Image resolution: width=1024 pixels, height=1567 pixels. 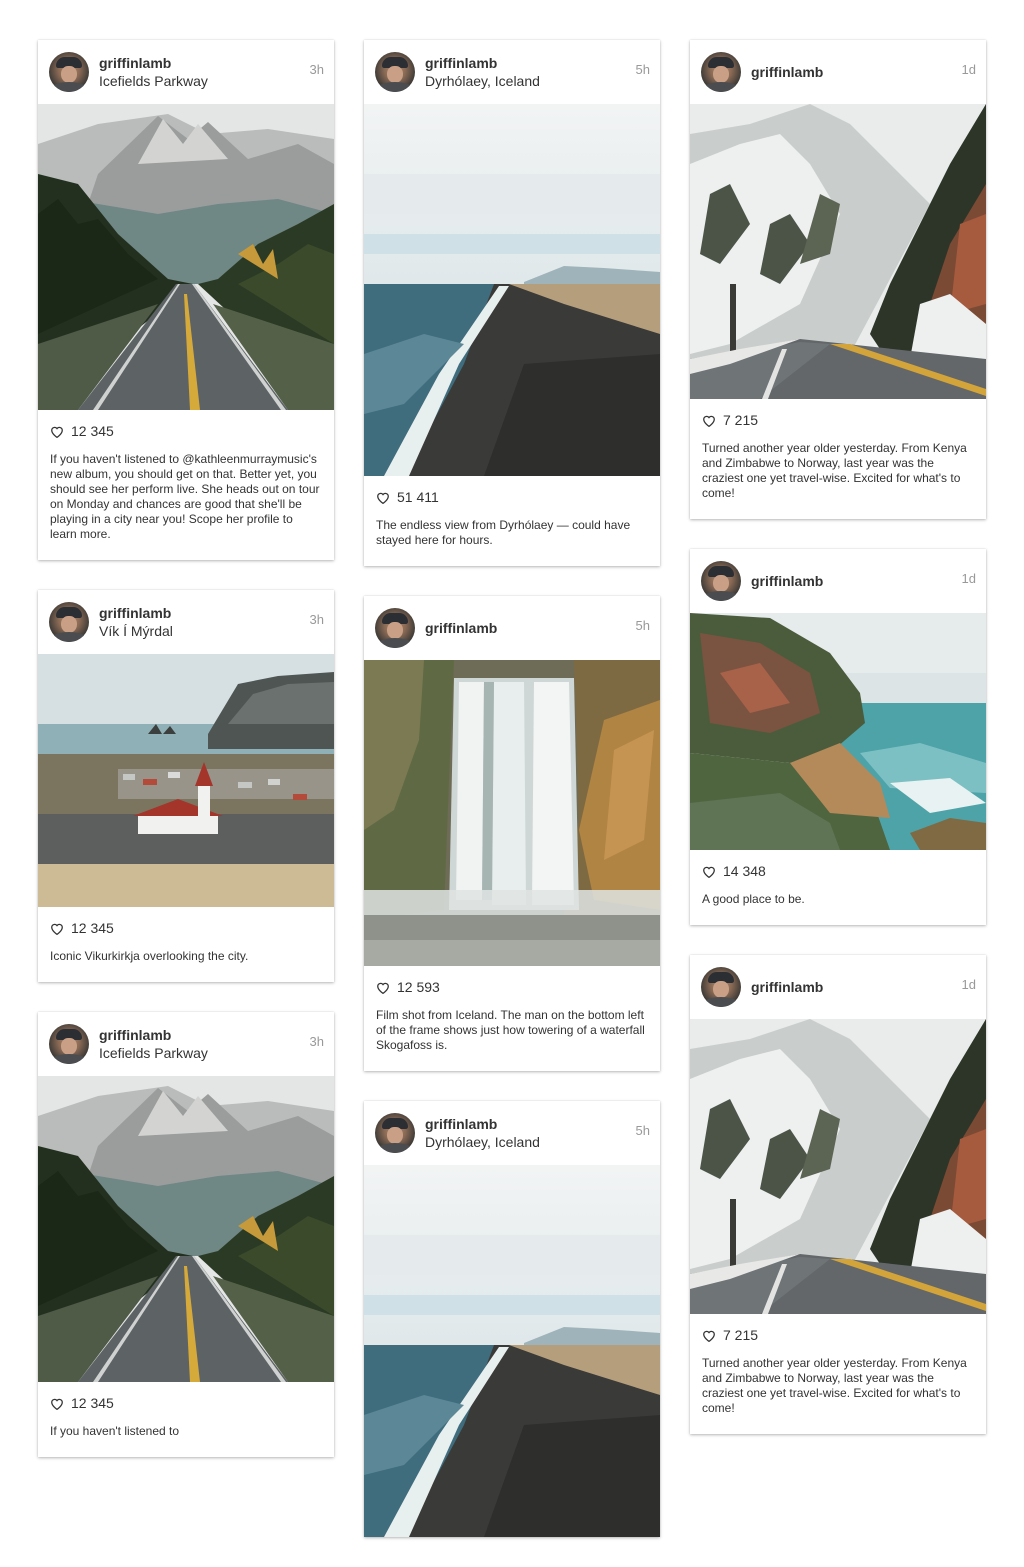 I want to click on post-header: griffinlamb 5h, so click(x=512, y=628).